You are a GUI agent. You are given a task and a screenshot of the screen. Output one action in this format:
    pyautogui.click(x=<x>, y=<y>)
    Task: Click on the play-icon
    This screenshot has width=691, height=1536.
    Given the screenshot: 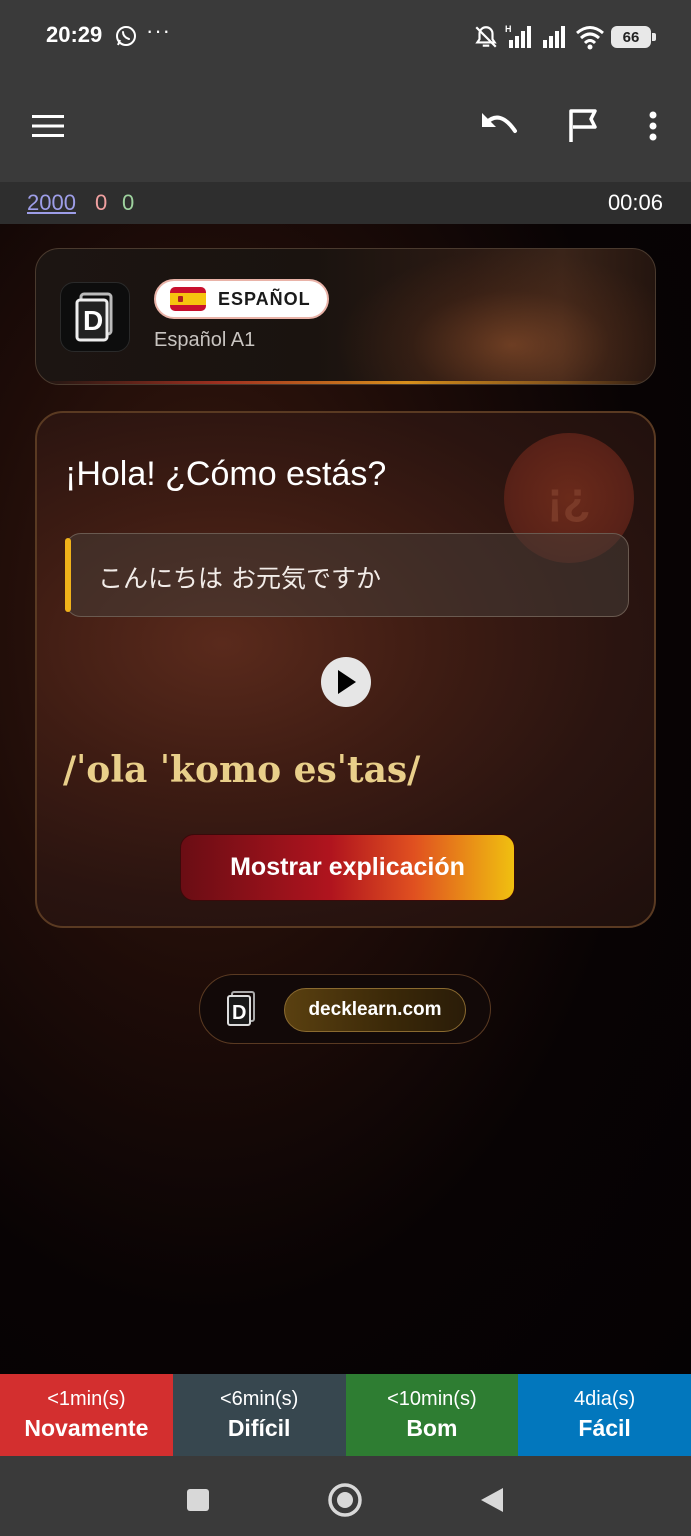 What is the action you would take?
    pyautogui.click(x=347, y=682)
    